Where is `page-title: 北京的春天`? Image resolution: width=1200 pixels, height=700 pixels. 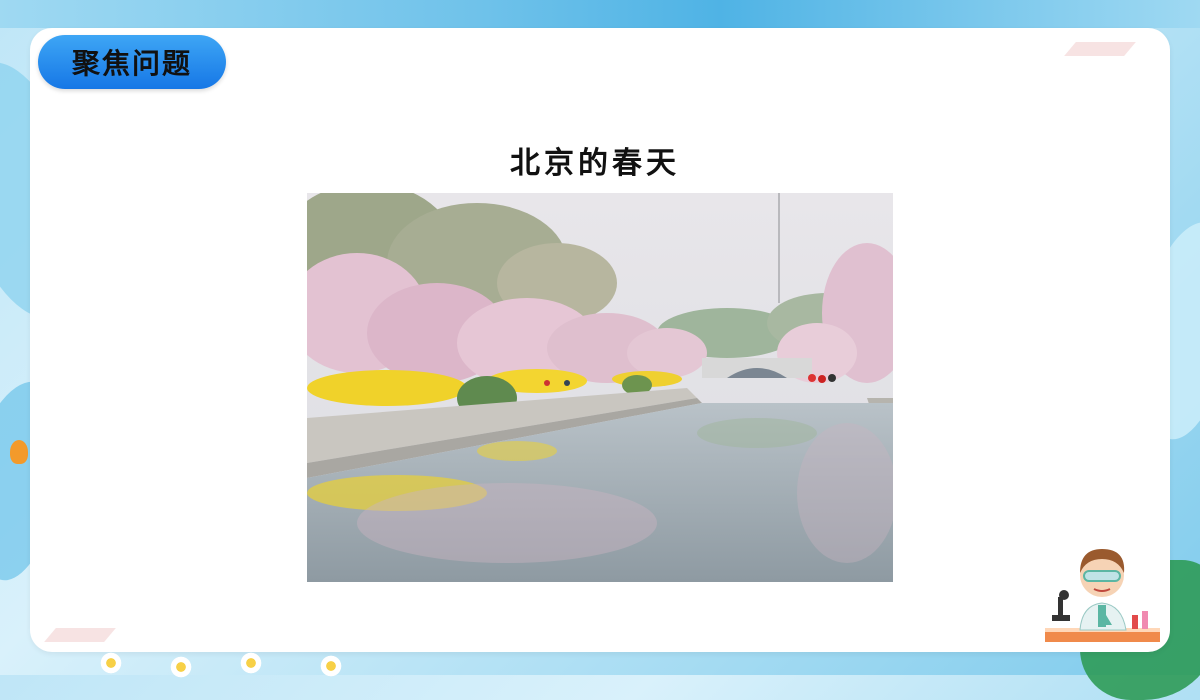 page-title: 北京的春天 is located at coordinates (595, 163).